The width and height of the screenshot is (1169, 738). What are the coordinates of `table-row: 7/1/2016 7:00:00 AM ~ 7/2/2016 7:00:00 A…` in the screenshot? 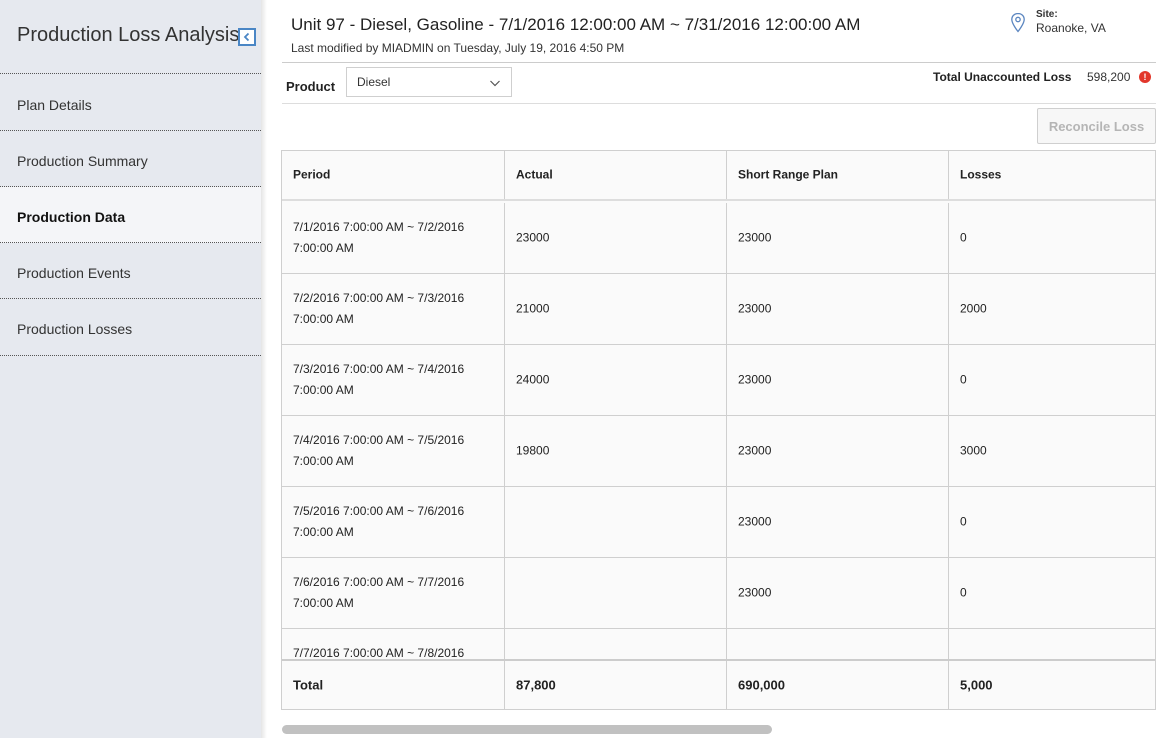 It's located at (718, 238).